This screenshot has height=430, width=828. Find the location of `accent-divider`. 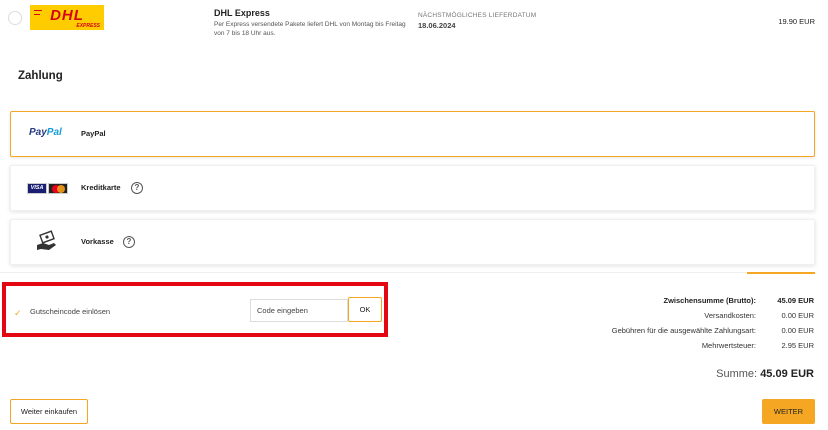

accent-divider is located at coordinates (781, 273).